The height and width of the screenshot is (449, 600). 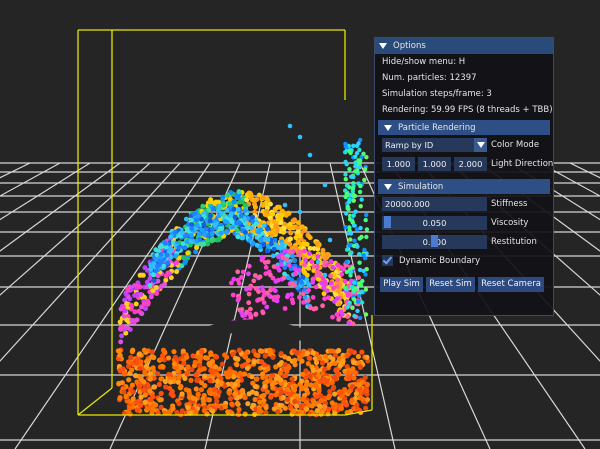 I want to click on color-mode-value: Ramp by ID, so click(x=409, y=145).